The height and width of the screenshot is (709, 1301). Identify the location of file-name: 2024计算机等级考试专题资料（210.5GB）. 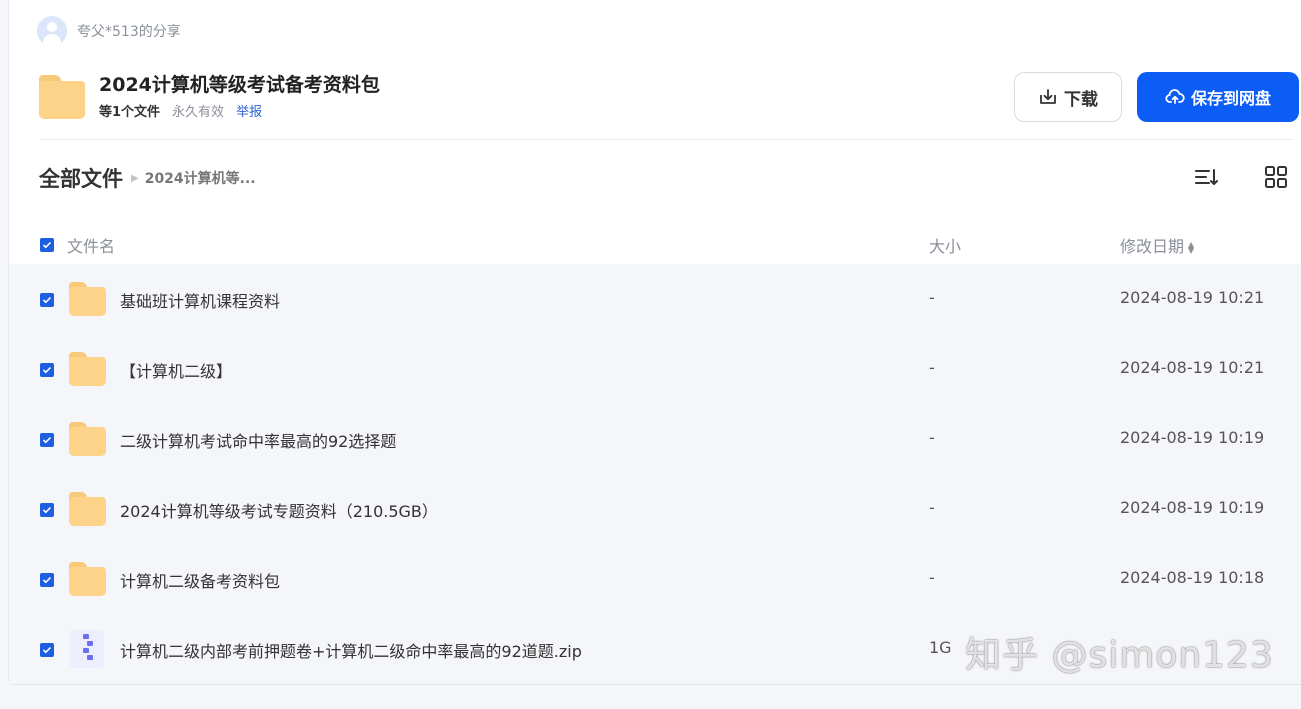
(279, 510).